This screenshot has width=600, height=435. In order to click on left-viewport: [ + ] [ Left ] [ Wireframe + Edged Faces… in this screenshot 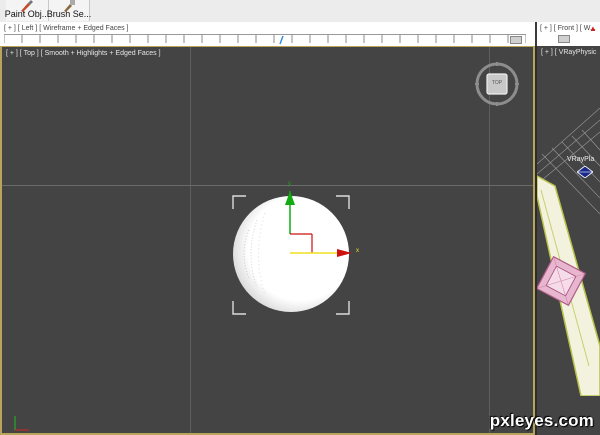, I will do `click(267, 34)`.